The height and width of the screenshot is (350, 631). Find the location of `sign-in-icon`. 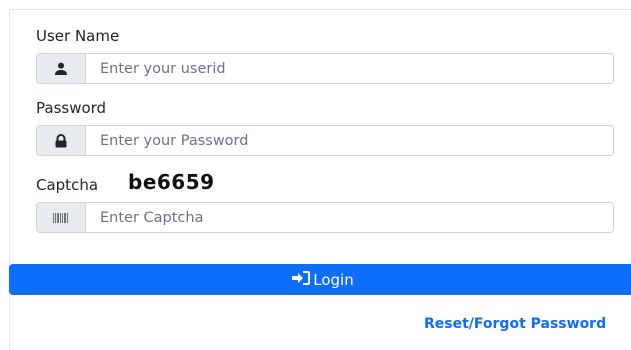

sign-in-icon is located at coordinates (301, 279).